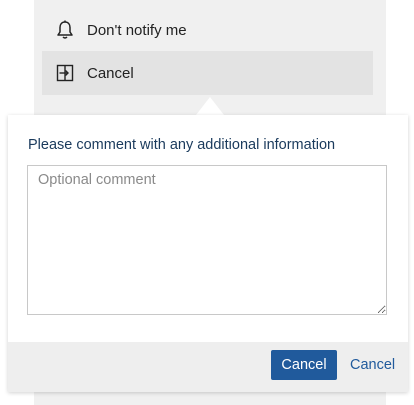 This screenshot has width=414, height=405. Describe the element at coordinates (304, 365) in the screenshot. I see `cancel-primary-button: Cancel` at that location.